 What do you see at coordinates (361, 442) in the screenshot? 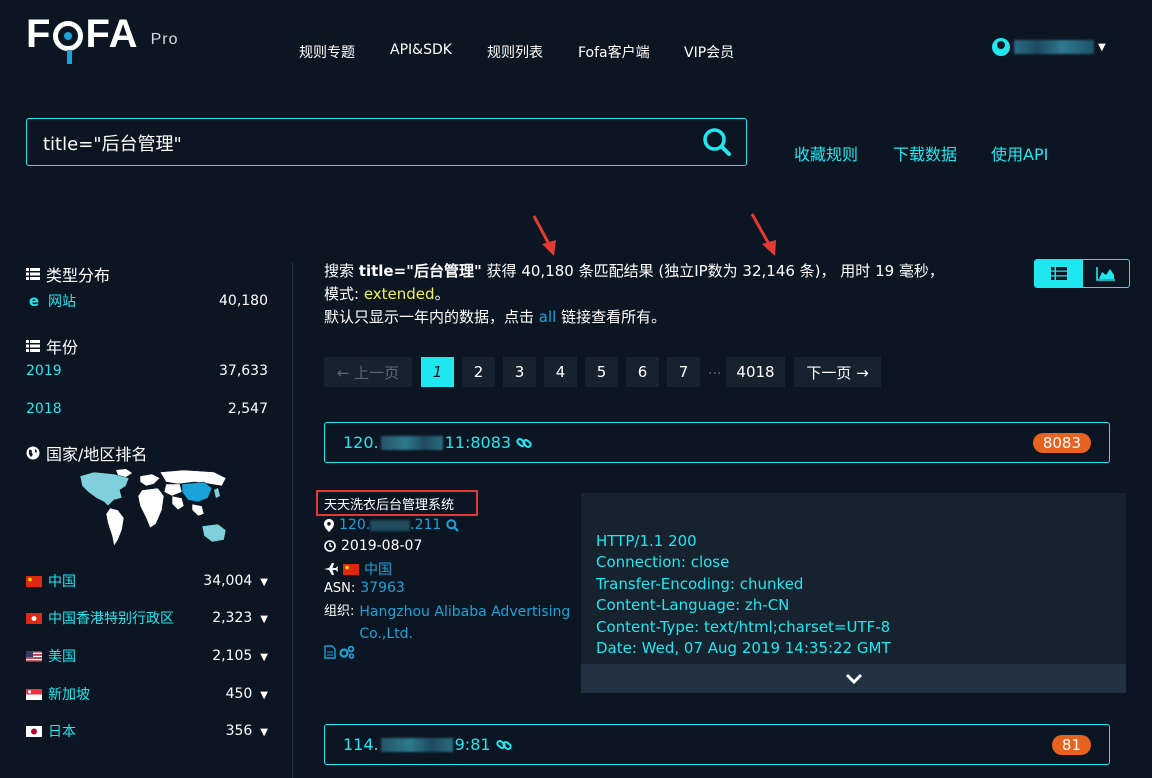
I see `host-prefix: 120.` at bounding box center [361, 442].